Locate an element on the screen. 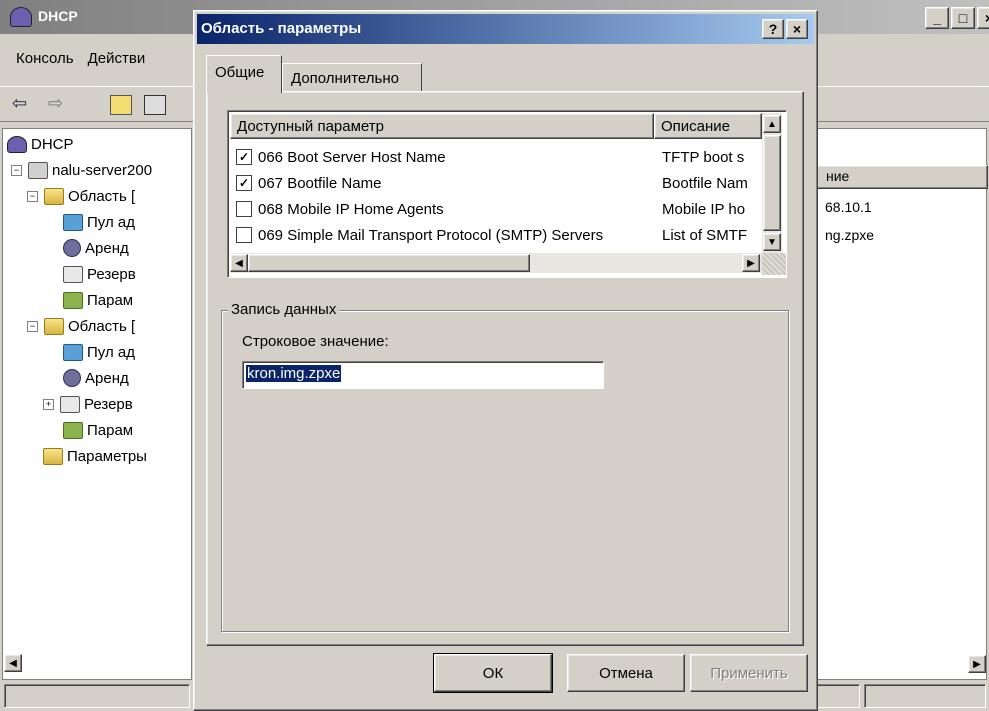  dhcp-icon is located at coordinates (17, 144).